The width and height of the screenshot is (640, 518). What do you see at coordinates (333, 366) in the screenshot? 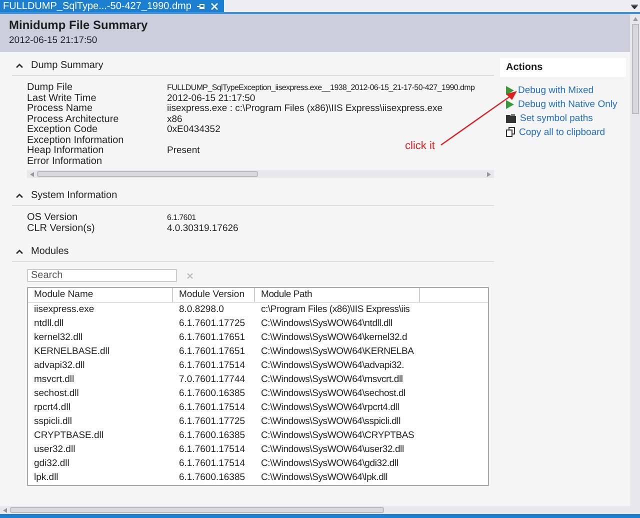
I see `table-cell-text: C:\Windows\SysWOW64\advapi32.` at bounding box center [333, 366].